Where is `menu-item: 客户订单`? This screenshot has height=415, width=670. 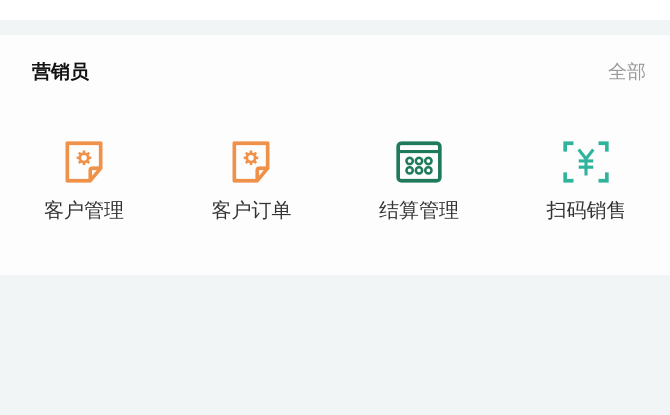 menu-item: 客户订单 is located at coordinates (251, 180).